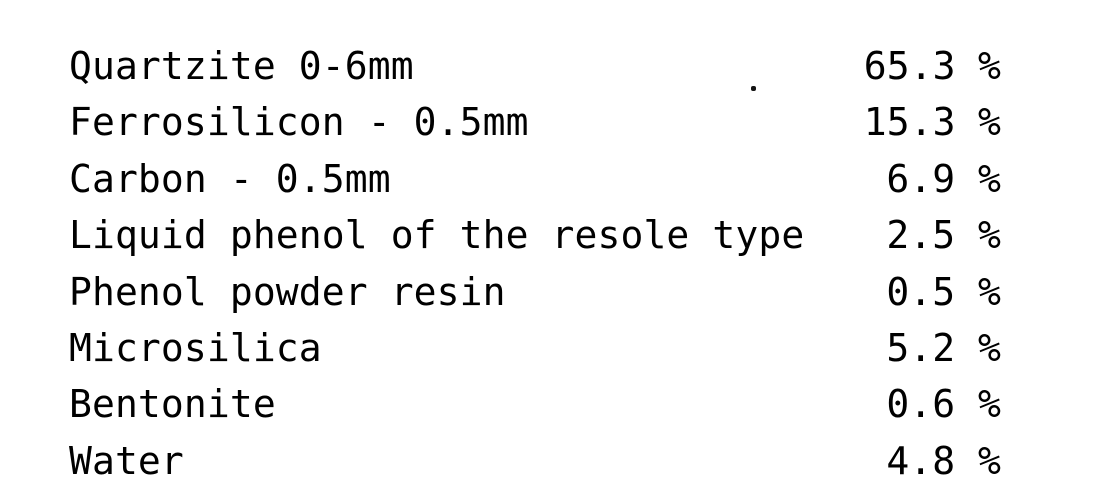 The image size is (1093, 500). Describe the element at coordinates (546, 188) in the screenshot. I see `composition-row: Carbon - 0.5mm 6.9%` at that location.